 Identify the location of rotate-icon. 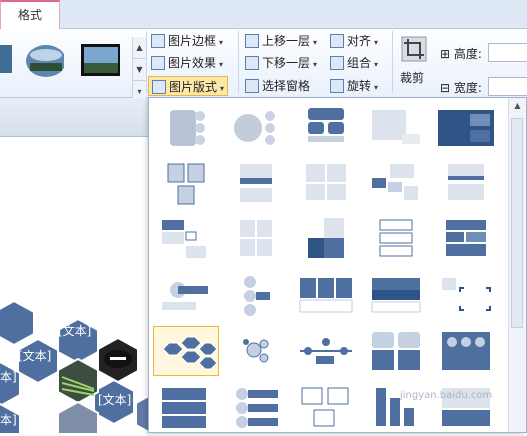
(337, 86).